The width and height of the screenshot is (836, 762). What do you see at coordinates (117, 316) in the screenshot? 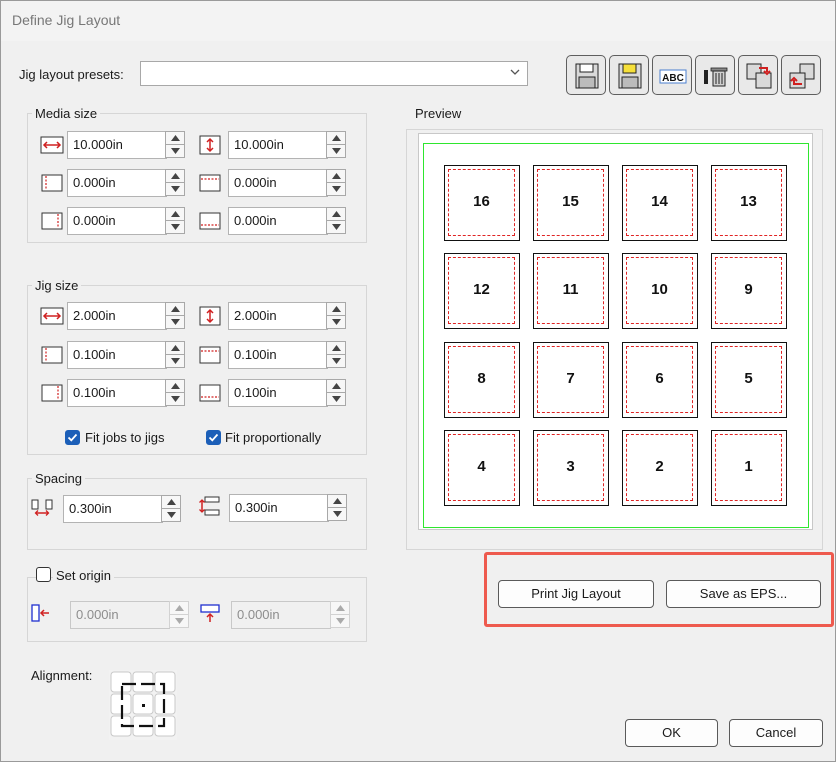
I see `jig-width-field: 2.000in` at bounding box center [117, 316].